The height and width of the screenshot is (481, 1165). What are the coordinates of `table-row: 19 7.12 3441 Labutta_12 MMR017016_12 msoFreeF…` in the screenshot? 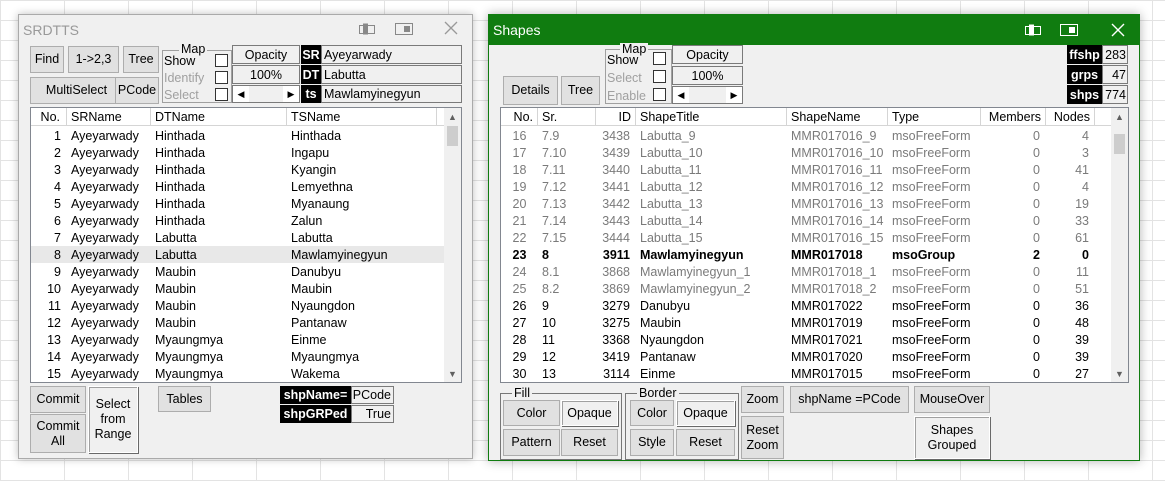 It's located at (806, 186).